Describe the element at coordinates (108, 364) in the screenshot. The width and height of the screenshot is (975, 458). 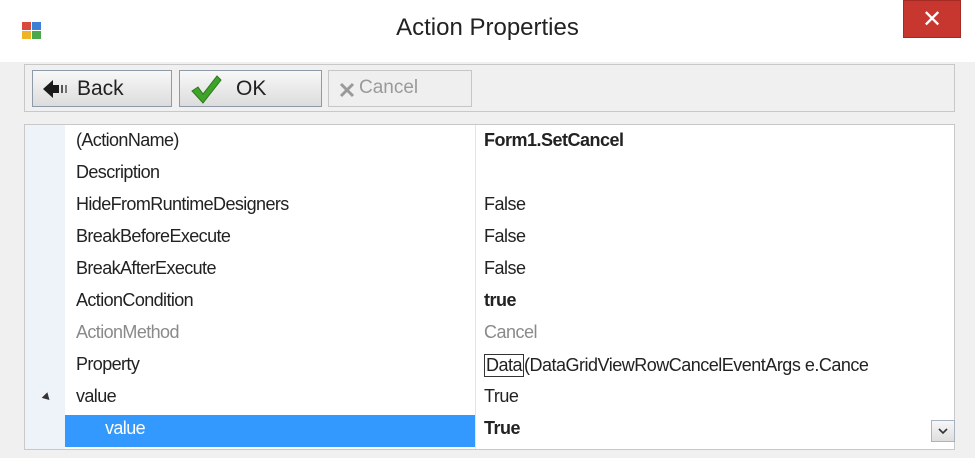
I see `property-name: Property` at that location.